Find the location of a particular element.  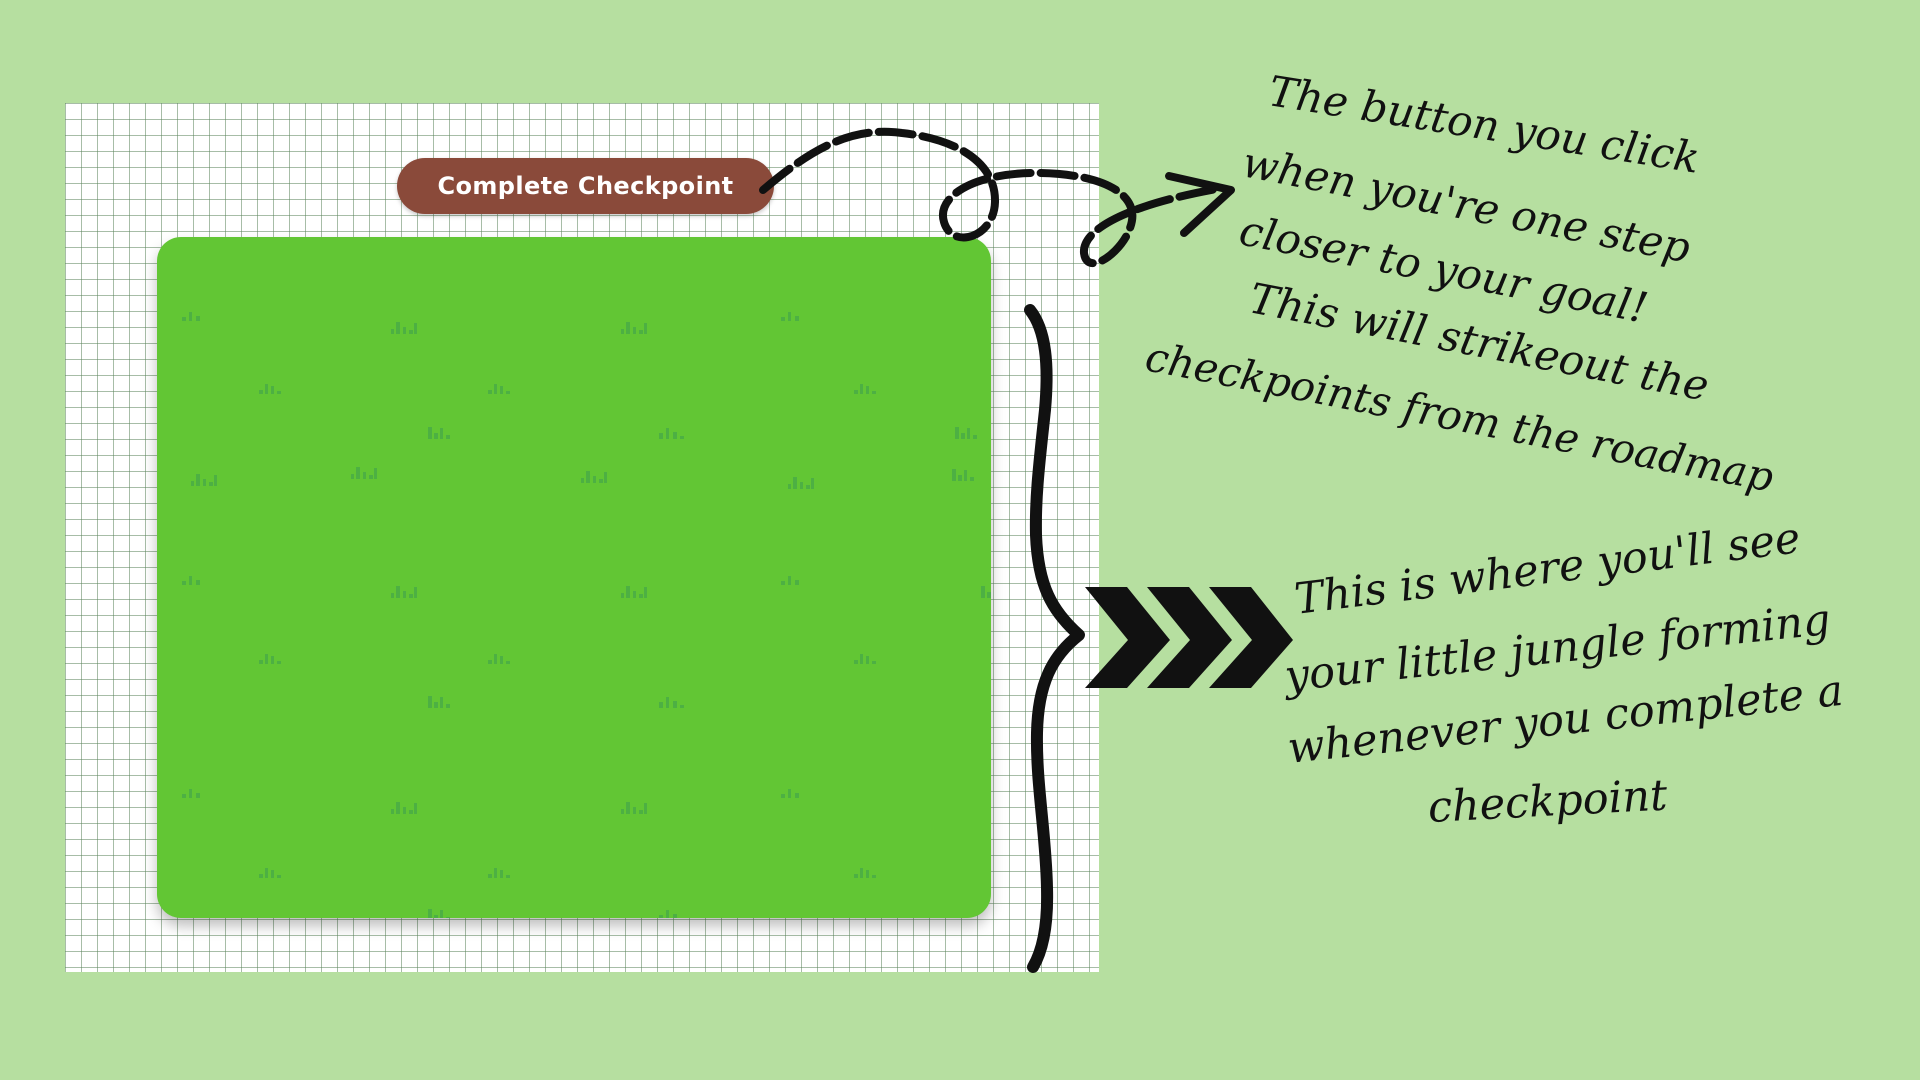

button-note-line-4: This will strikeout the is located at coordinates (1479, 342).